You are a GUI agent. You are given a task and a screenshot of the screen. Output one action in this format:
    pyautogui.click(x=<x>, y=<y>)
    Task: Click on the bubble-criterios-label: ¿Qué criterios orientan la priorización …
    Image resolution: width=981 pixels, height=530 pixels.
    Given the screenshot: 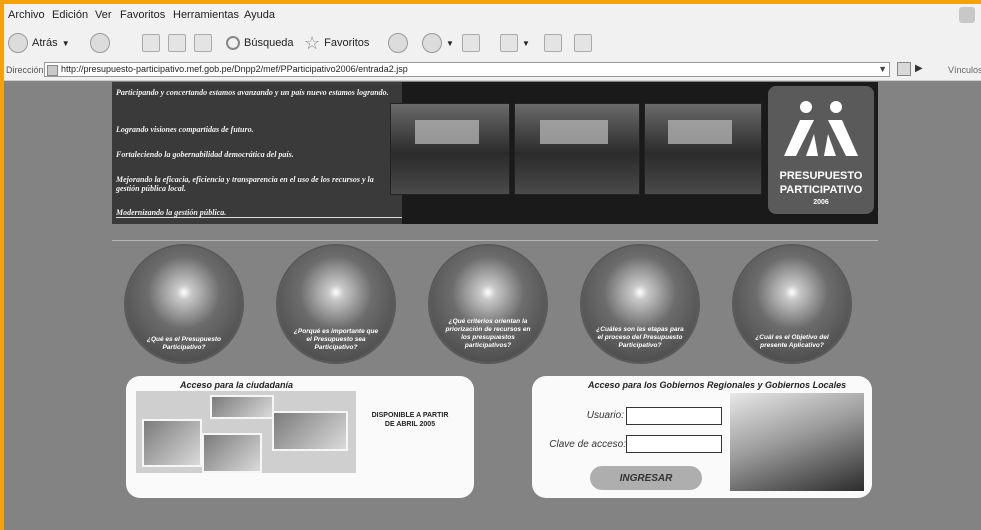 What is the action you would take?
    pyautogui.click(x=488, y=333)
    